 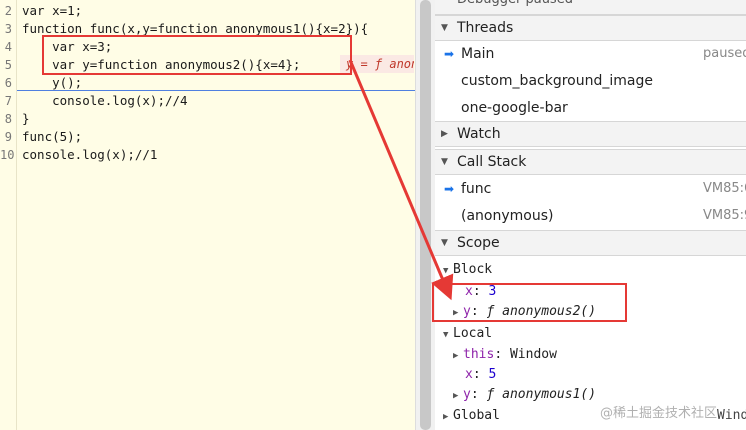 What do you see at coordinates (479, 134) in the screenshot?
I see `watch-title: Watch` at bounding box center [479, 134].